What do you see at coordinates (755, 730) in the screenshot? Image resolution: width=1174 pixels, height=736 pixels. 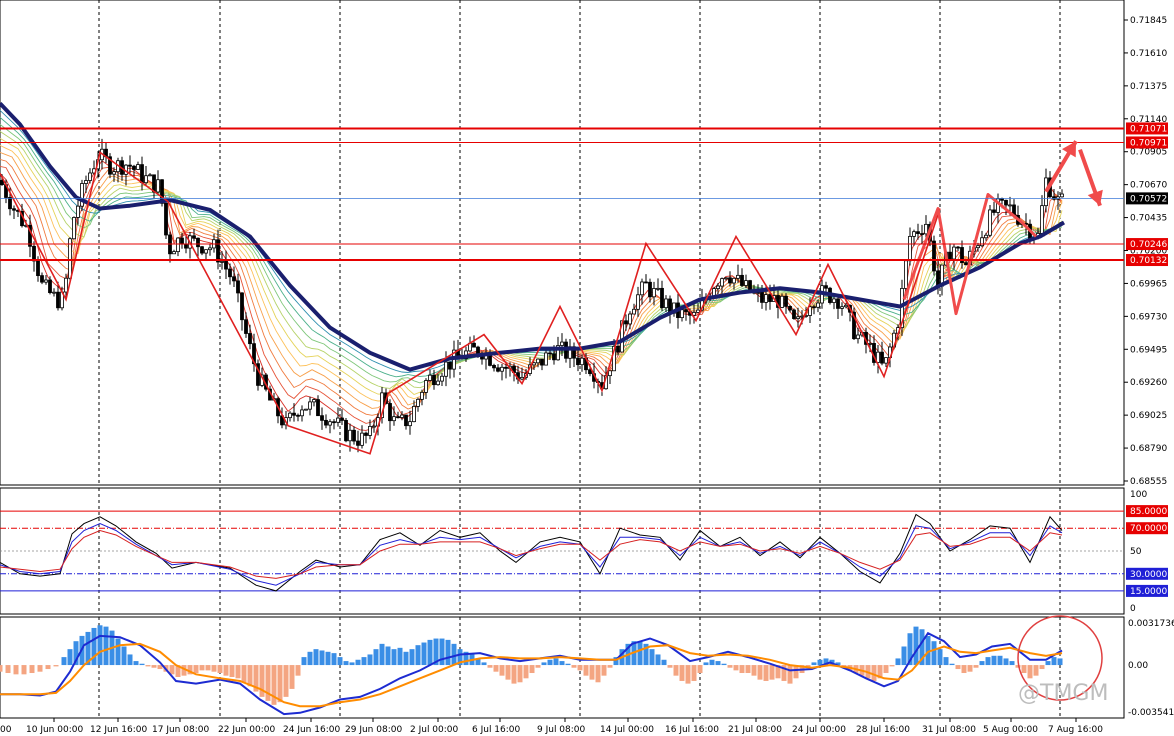 I see `time-tick-label: 21 Jul 08:00` at bounding box center [755, 730].